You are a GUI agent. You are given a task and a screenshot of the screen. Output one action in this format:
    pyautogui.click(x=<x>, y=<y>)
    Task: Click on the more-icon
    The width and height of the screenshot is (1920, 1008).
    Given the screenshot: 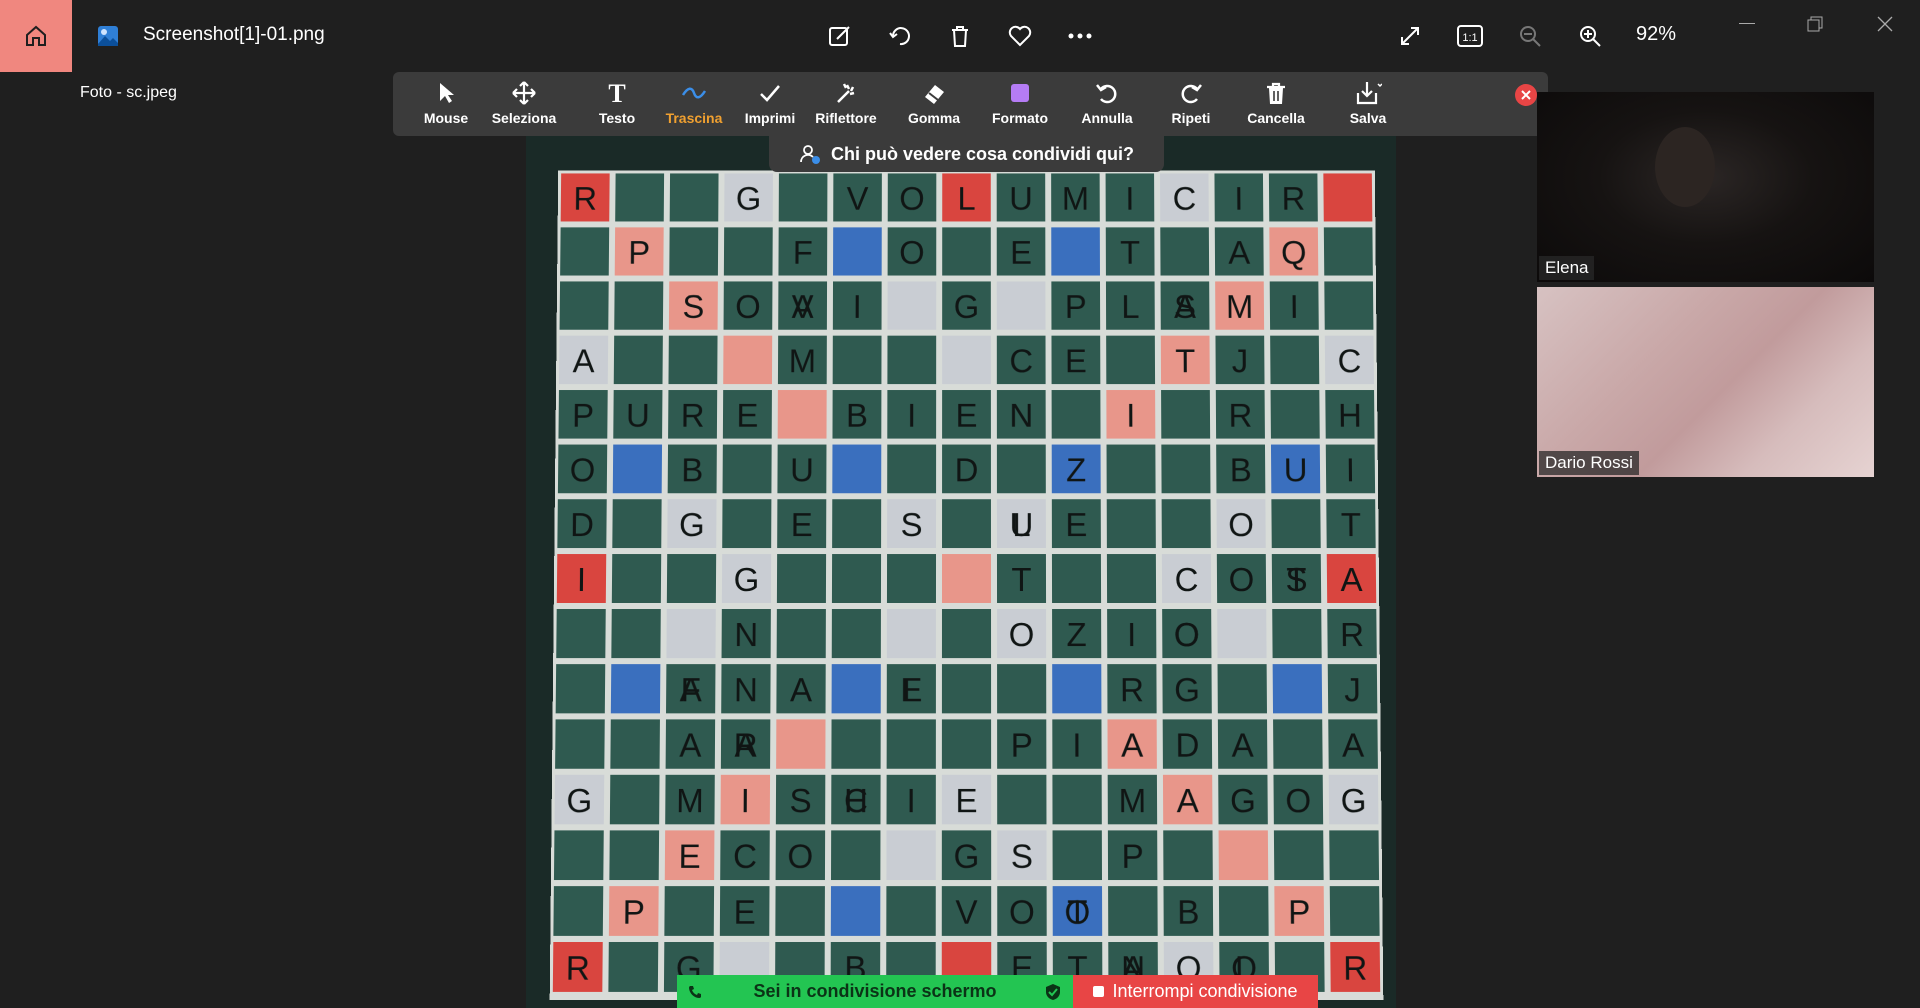 What is the action you would take?
    pyautogui.click(x=1080, y=36)
    